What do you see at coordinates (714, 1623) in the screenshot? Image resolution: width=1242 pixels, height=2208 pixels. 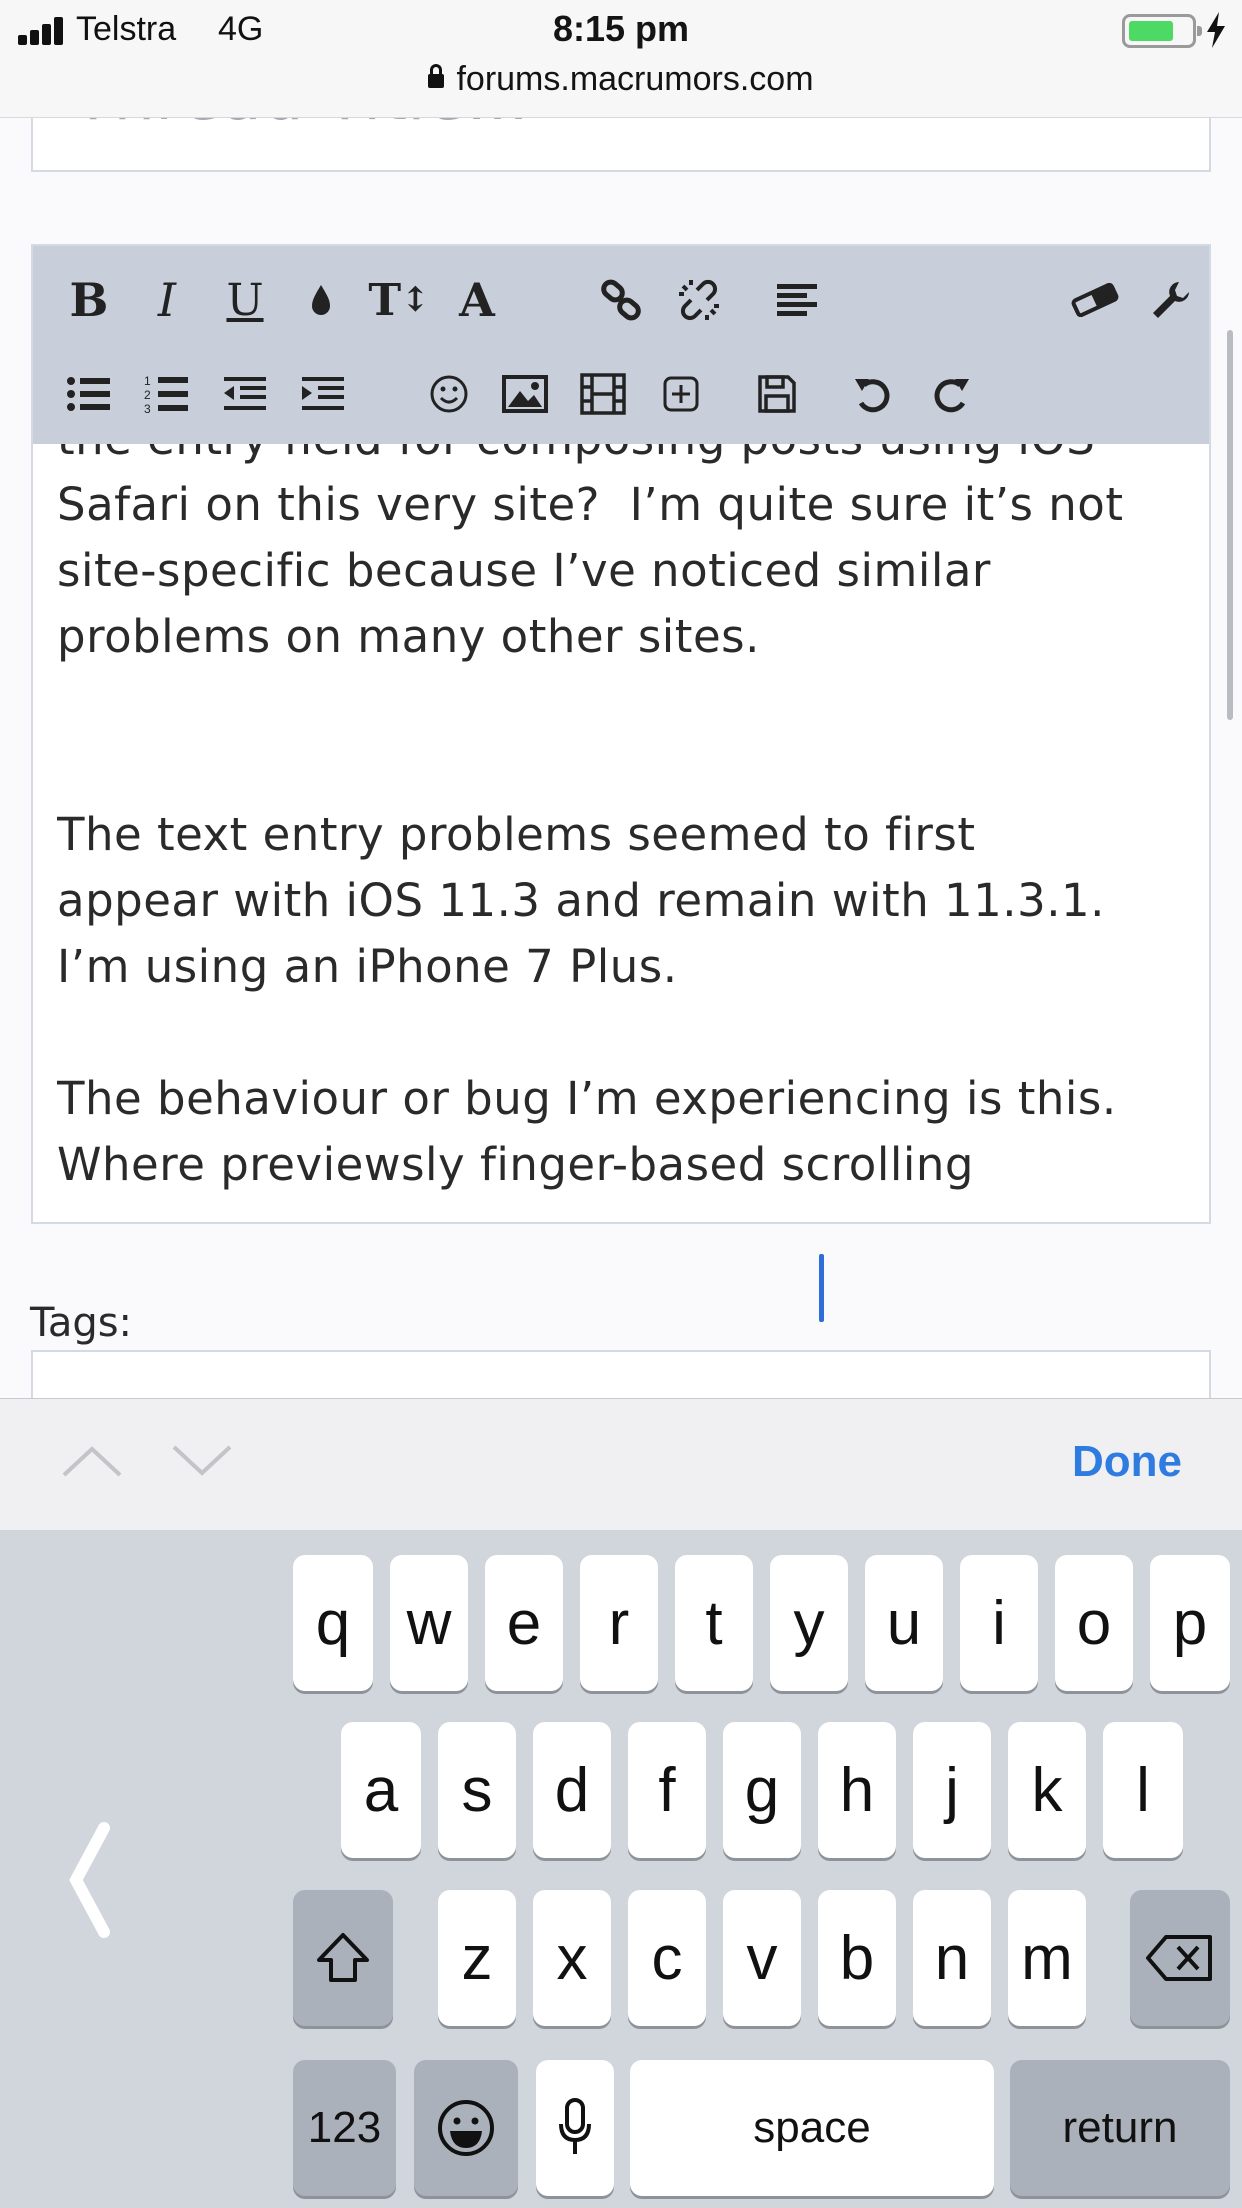 I see `key-t: t` at bounding box center [714, 1623].